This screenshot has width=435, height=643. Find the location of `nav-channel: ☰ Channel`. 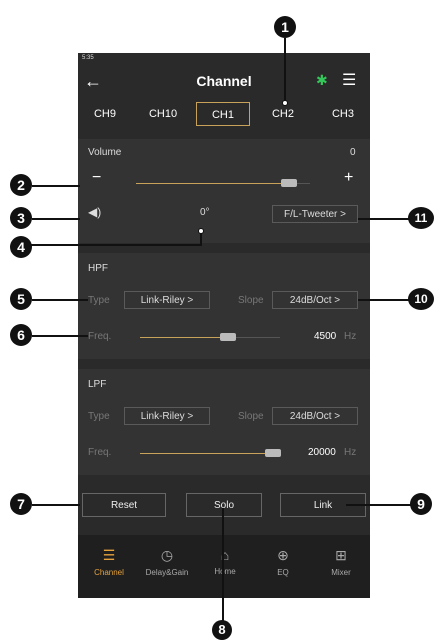

nav-channel: ☰ Channel is located at coordinates (109, 562).